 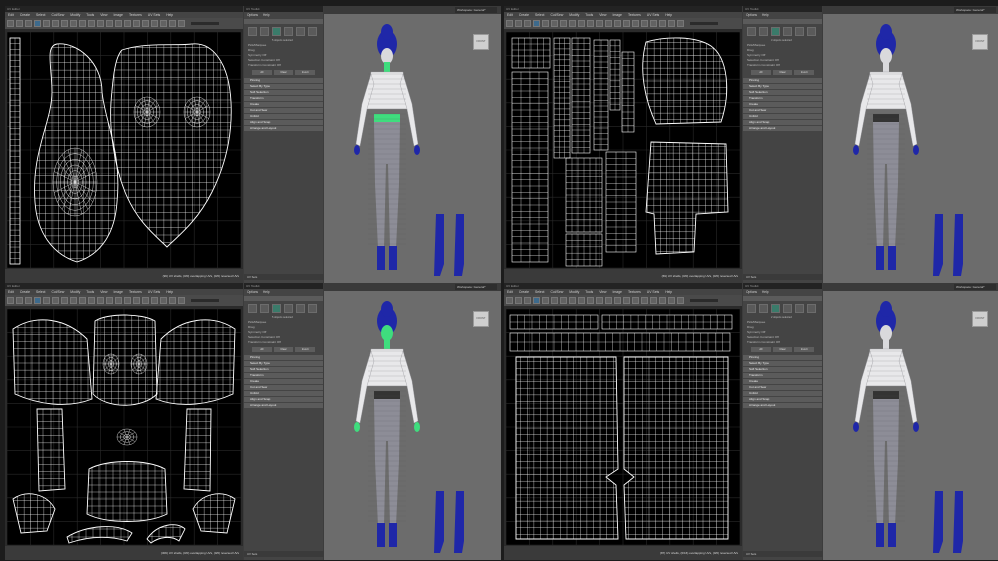 What do you see at coordinates (751, 15) in the screenshot?
I see `toolkit-tab: Options` at bounding box center [751, 15].